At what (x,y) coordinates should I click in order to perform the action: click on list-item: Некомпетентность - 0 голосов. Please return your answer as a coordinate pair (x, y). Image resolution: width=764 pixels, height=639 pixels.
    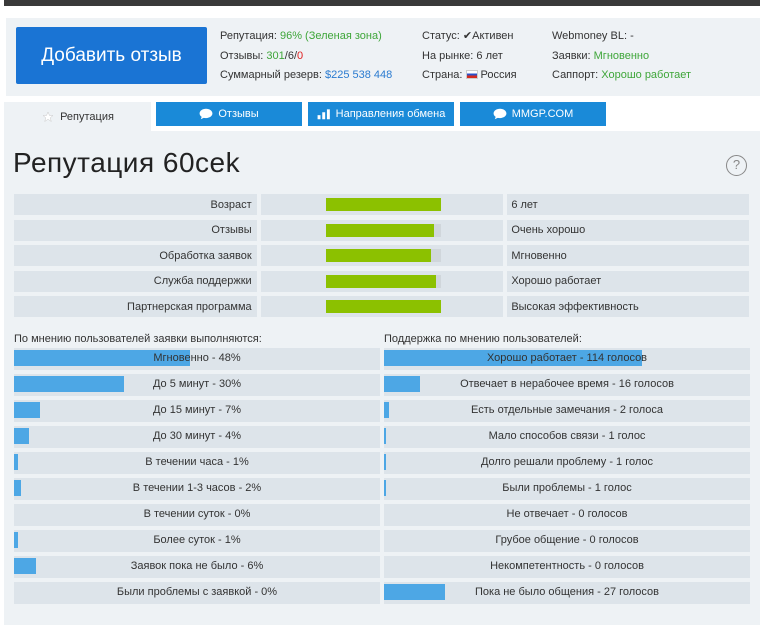
    Looking at the image, I should click on (567, 567).